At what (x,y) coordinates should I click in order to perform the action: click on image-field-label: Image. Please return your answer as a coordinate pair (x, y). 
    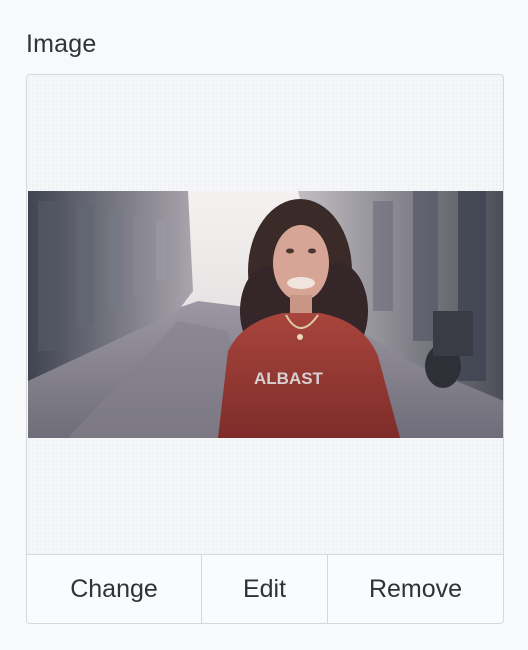
    Looking at the image, I should click on (61, 44).